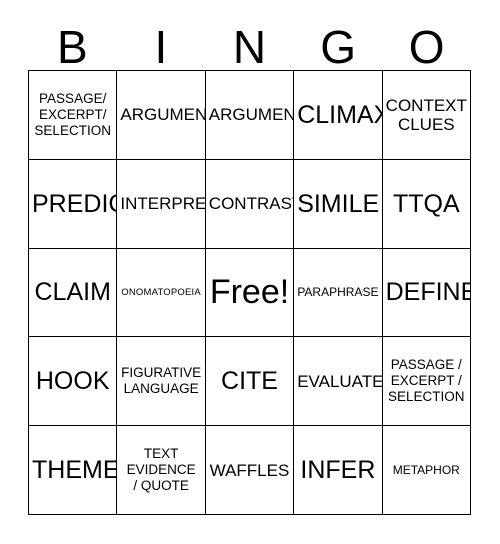 The image size is (500, 544). I want to click on bingo-cell-g5: INFER, so click(338, 470).